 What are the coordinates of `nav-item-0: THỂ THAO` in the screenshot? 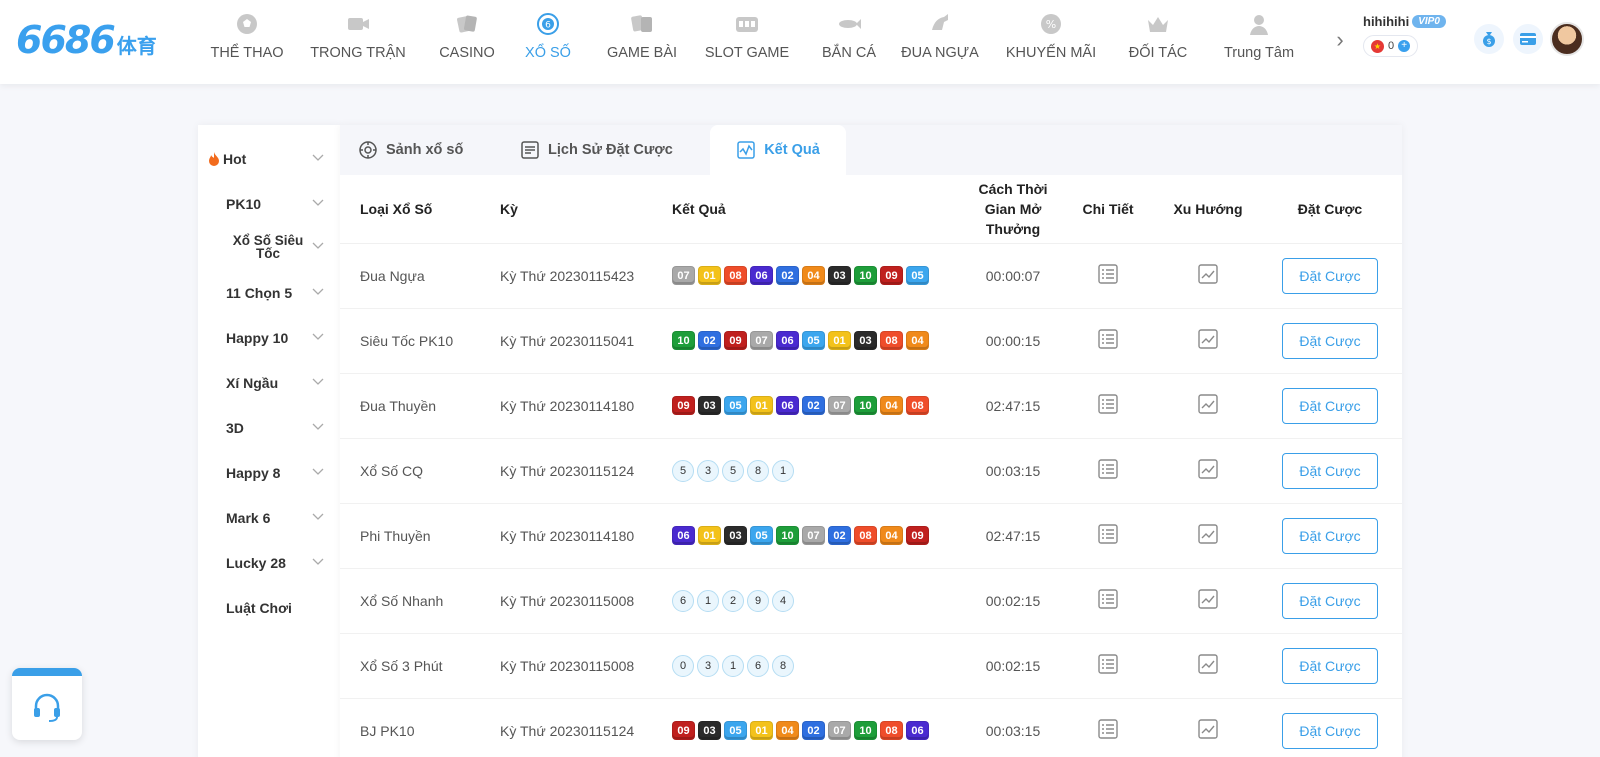 It's located at (247, 42).